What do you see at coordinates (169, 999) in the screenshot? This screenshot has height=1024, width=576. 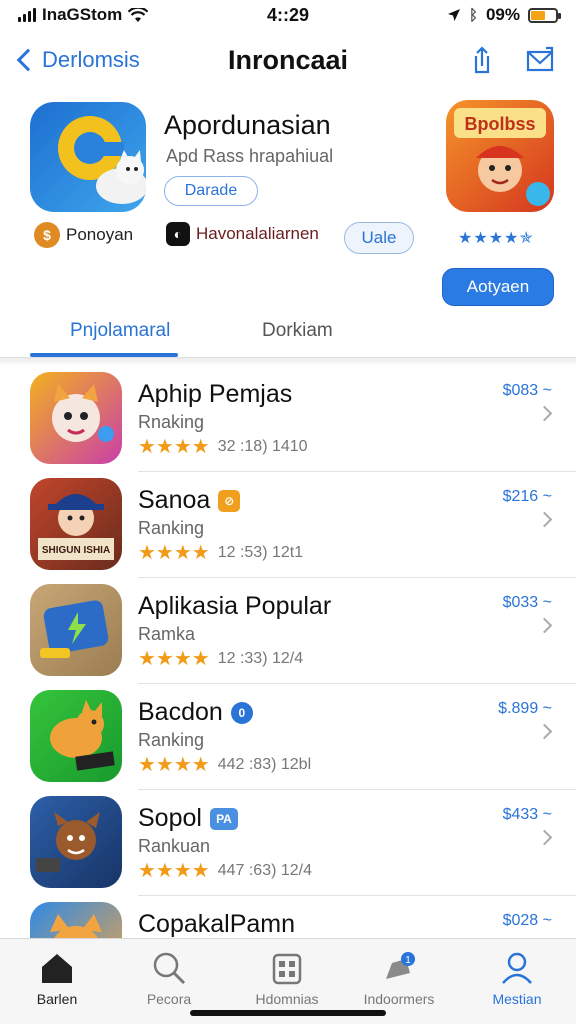 I see `tab-label: Pecora` at bounding box center [169, 999].